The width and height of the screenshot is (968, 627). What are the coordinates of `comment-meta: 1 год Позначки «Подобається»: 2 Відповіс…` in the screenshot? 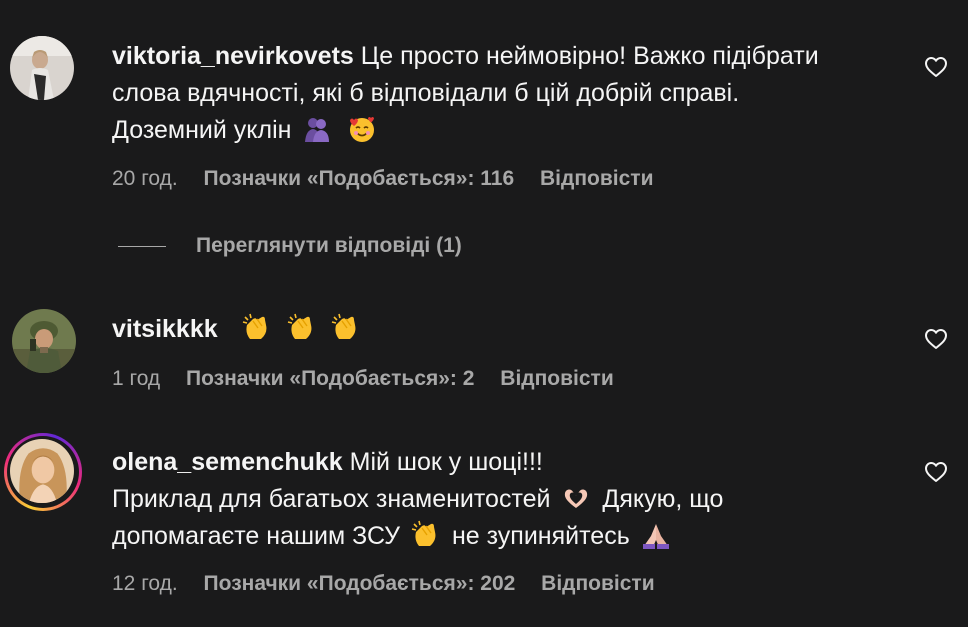 It's located at (373, 379).